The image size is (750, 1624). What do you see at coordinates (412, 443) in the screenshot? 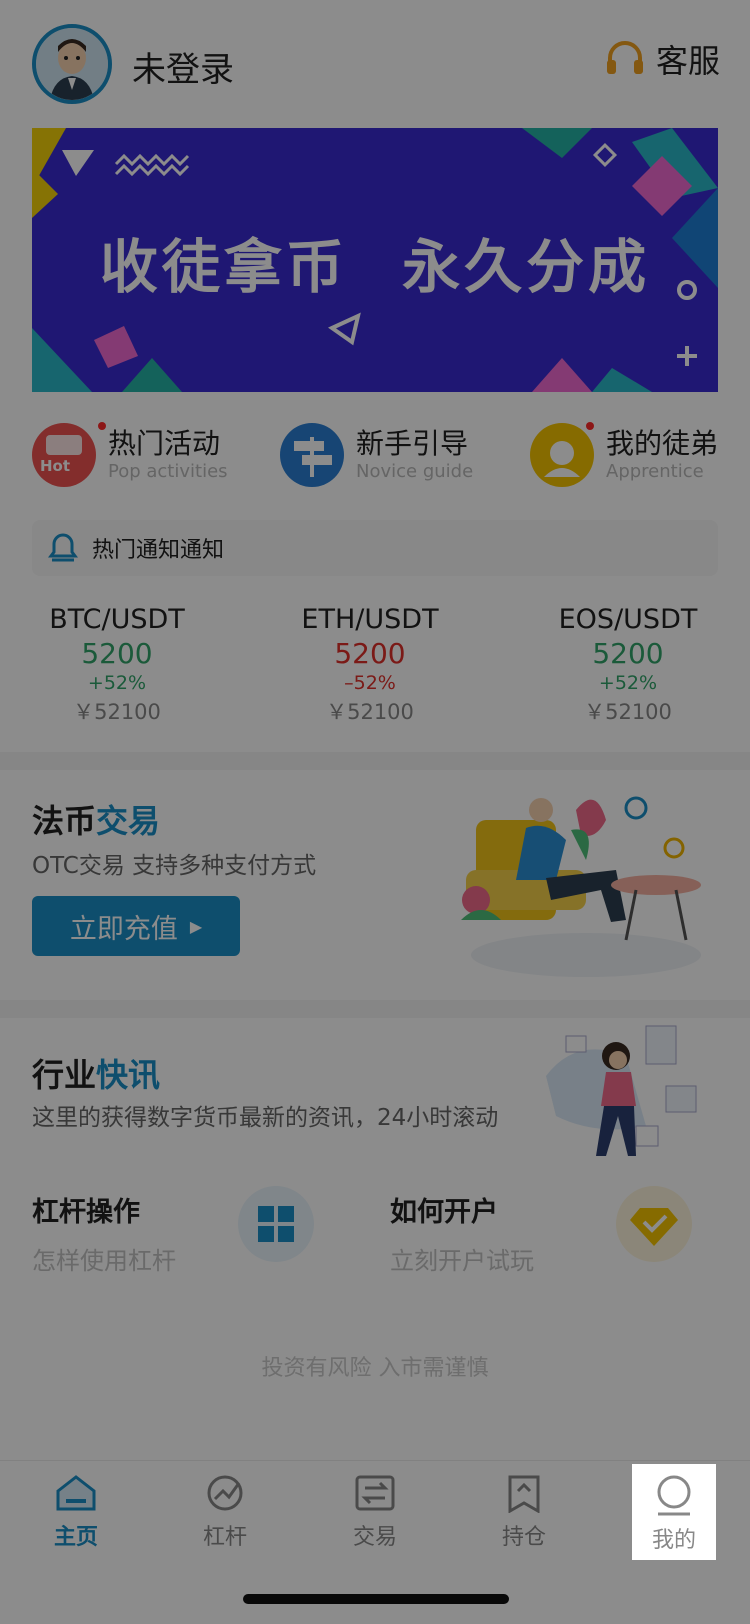
I see `quick-link-title: 新手引导` at bounding box center [412, 443].